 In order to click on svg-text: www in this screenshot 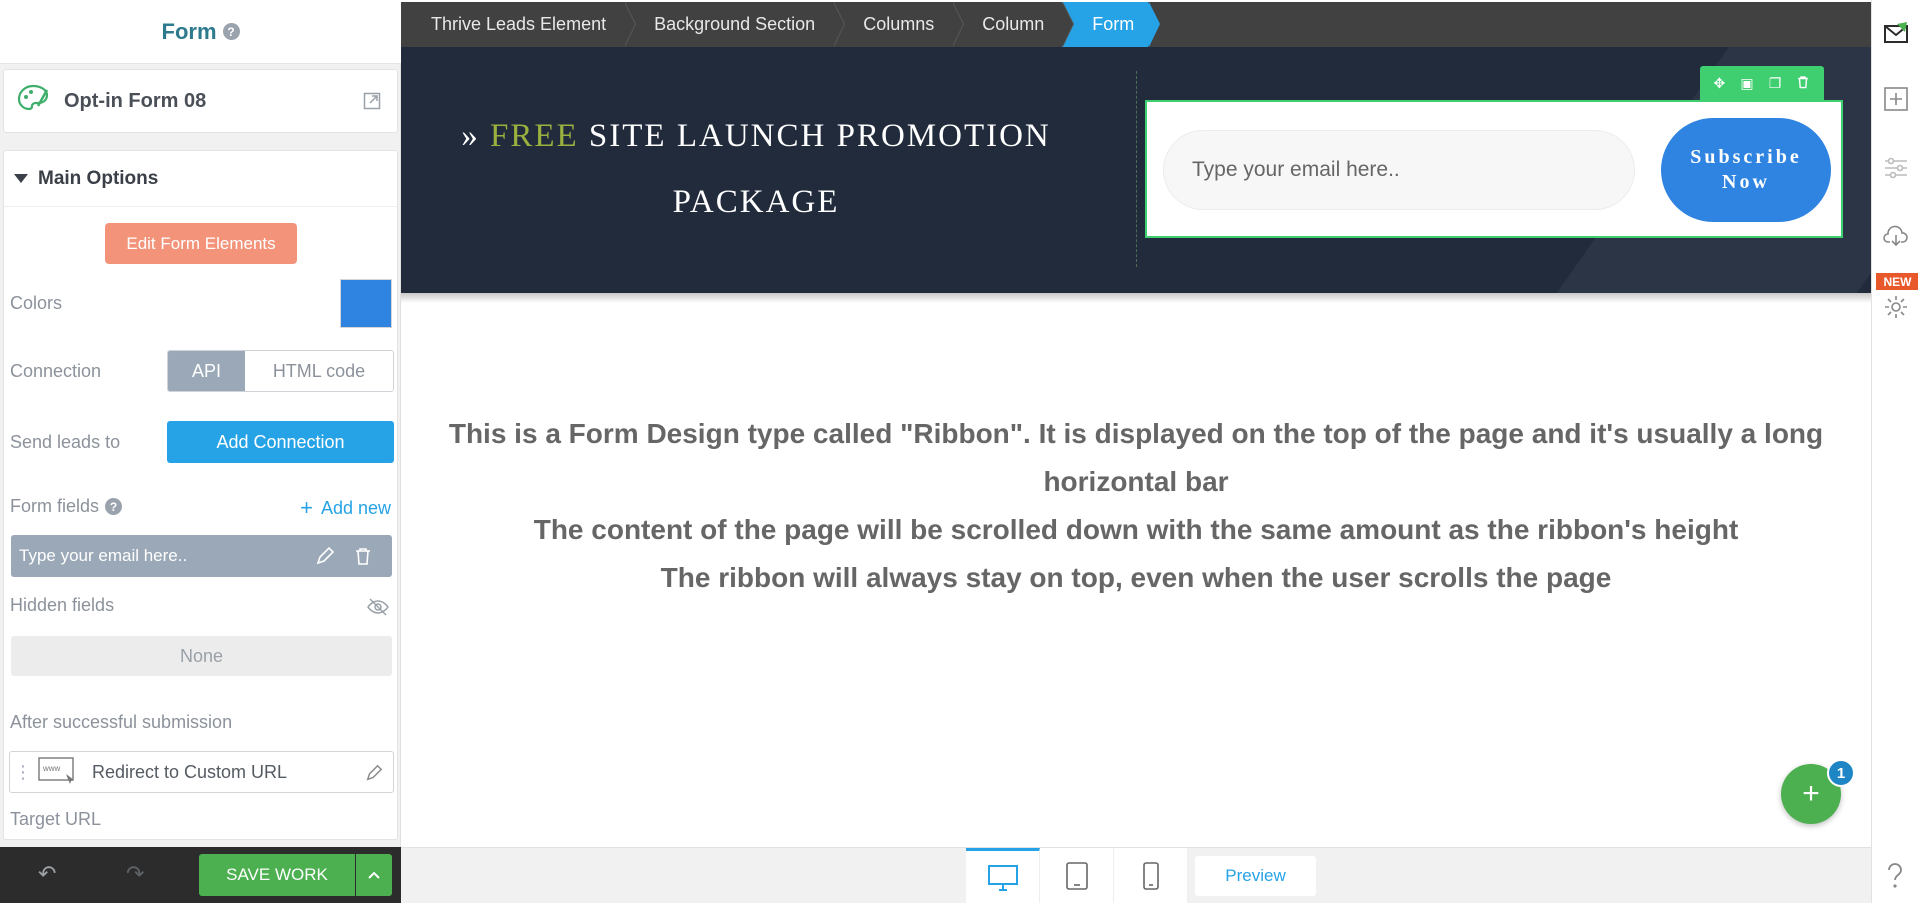, I will do `click(51, 768)`.